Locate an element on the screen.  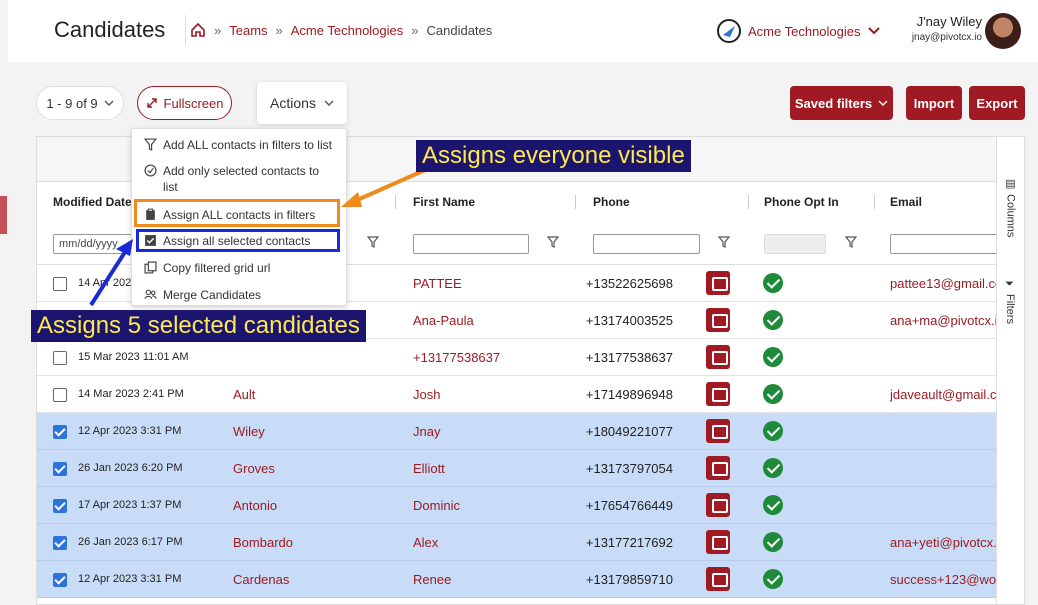
cell-first-name: Renee is located at coordinates (432, 579).